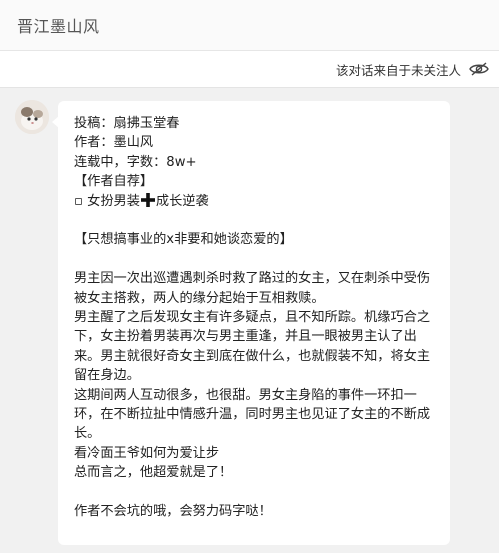  What do you see at coordinates (173, 512) in the screenshot?
I see `closing-line: 作者不会坑的哦，会努力码字哒！` at bounding box center [173, 512].